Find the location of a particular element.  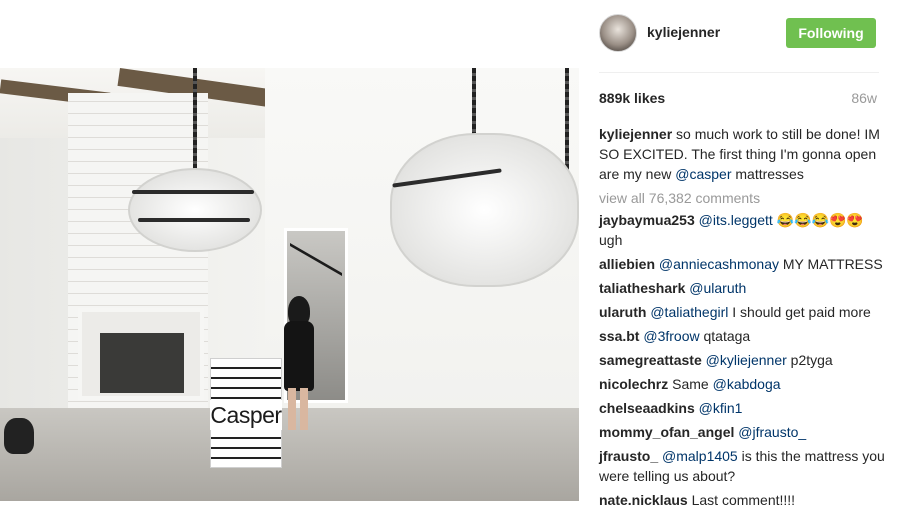

caption-mention: @casper is located at coordinates (703, 174).